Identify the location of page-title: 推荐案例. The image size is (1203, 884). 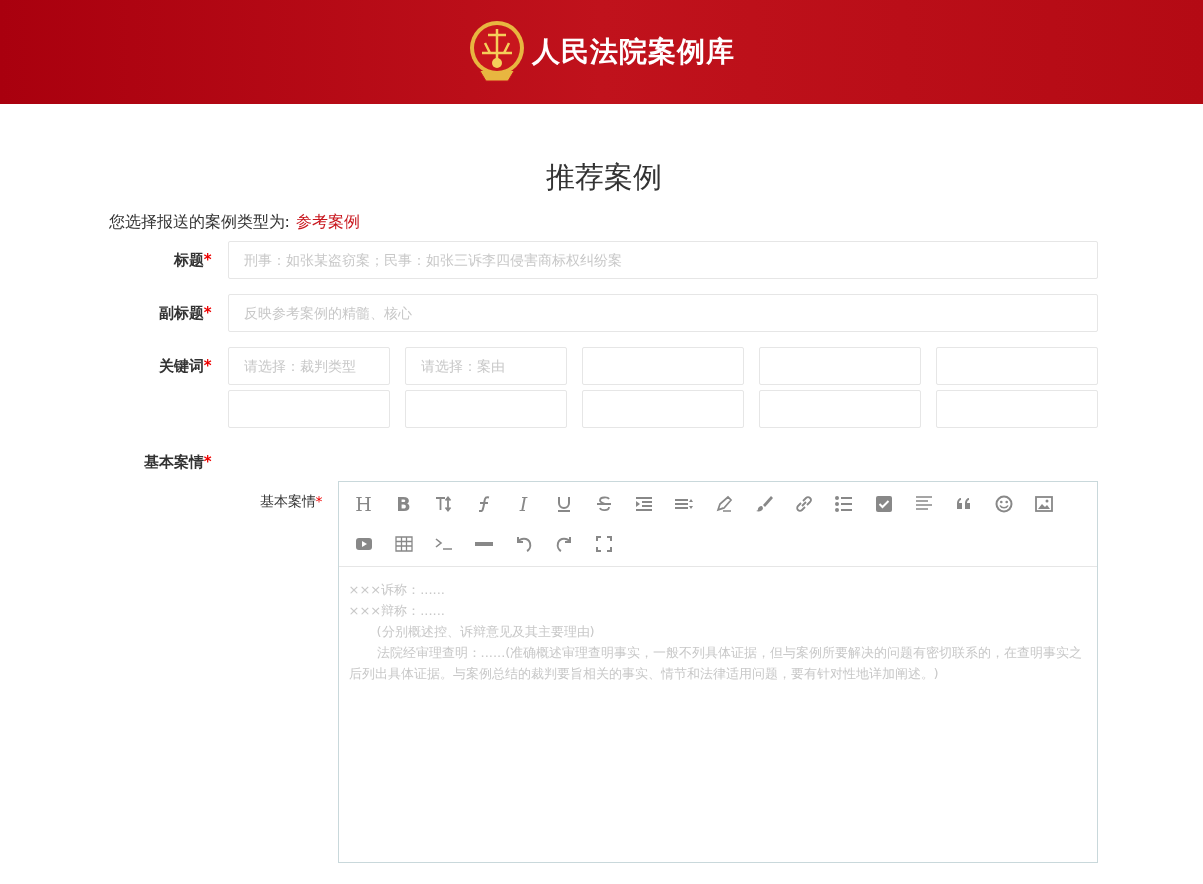
(603, 177).